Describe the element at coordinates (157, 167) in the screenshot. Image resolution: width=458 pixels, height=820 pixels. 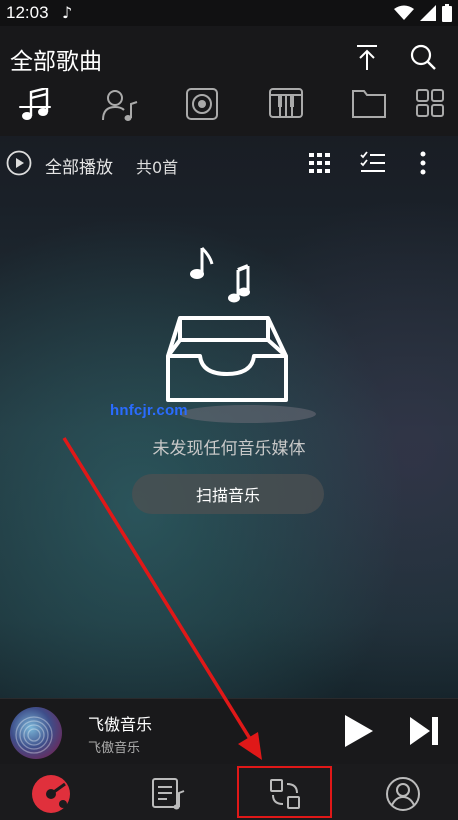
I see `song-count: 共0首` at that location.